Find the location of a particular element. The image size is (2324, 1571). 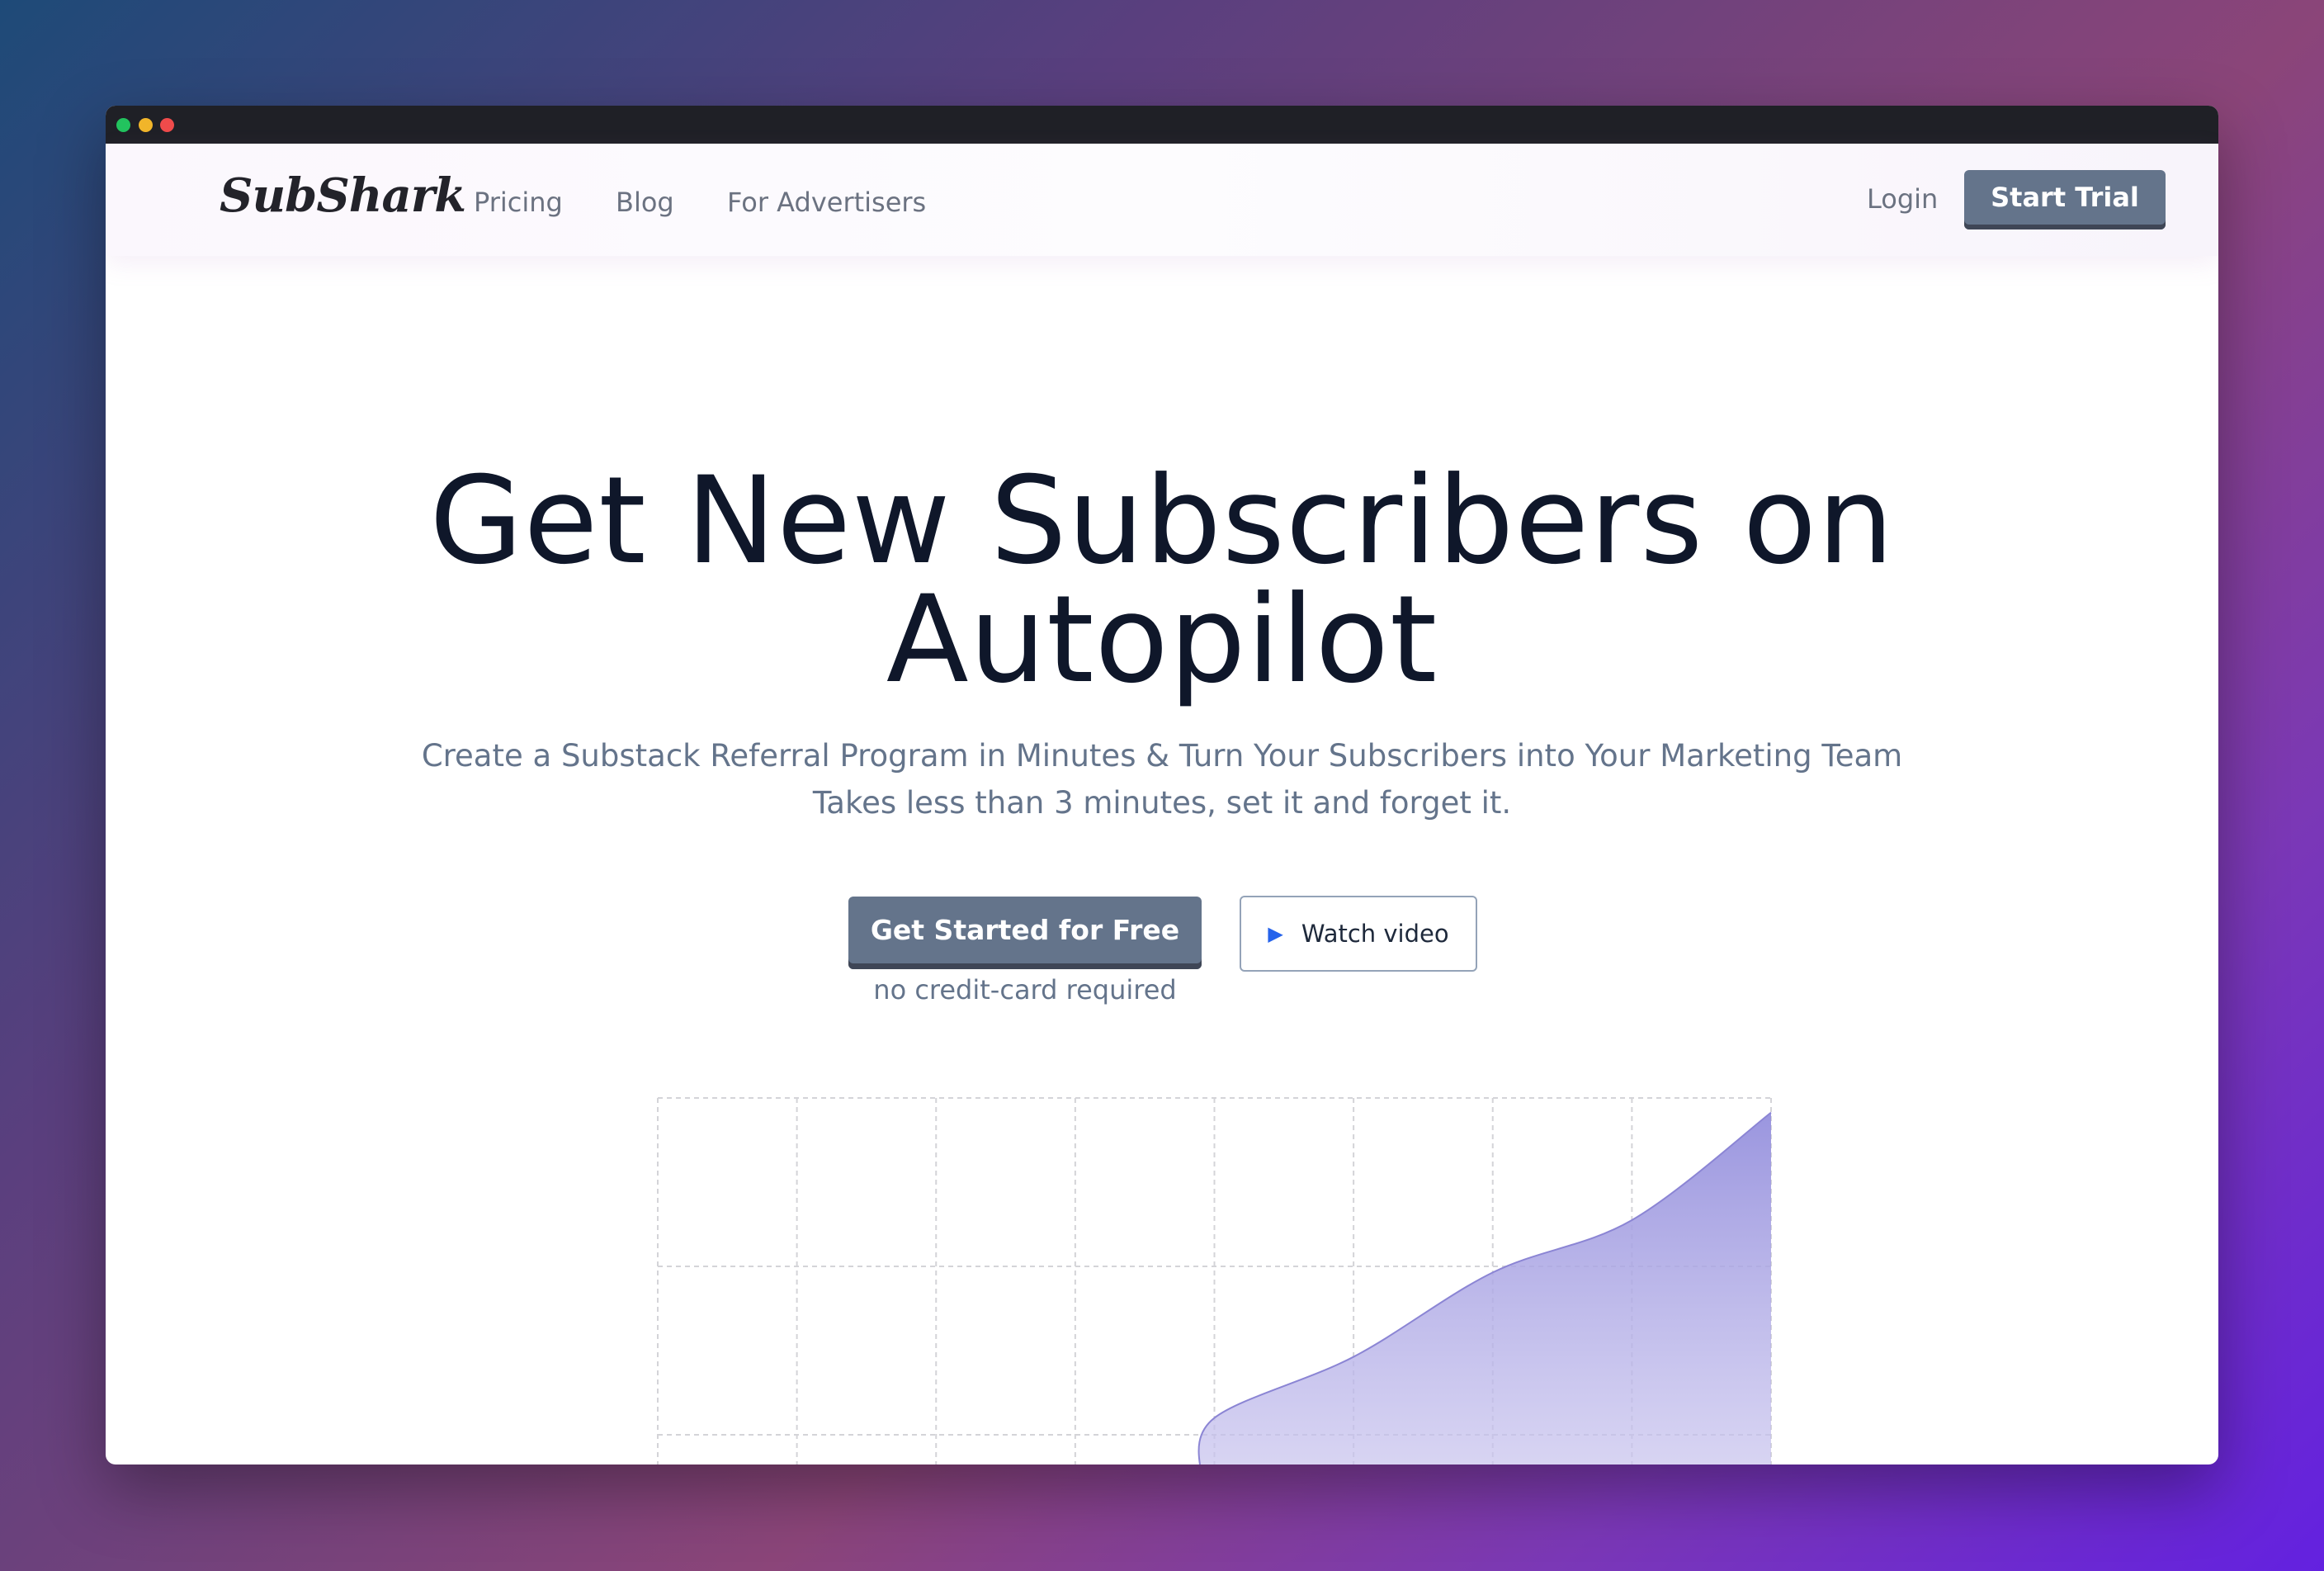

window-red-dot is located at coordinates (167, 125).